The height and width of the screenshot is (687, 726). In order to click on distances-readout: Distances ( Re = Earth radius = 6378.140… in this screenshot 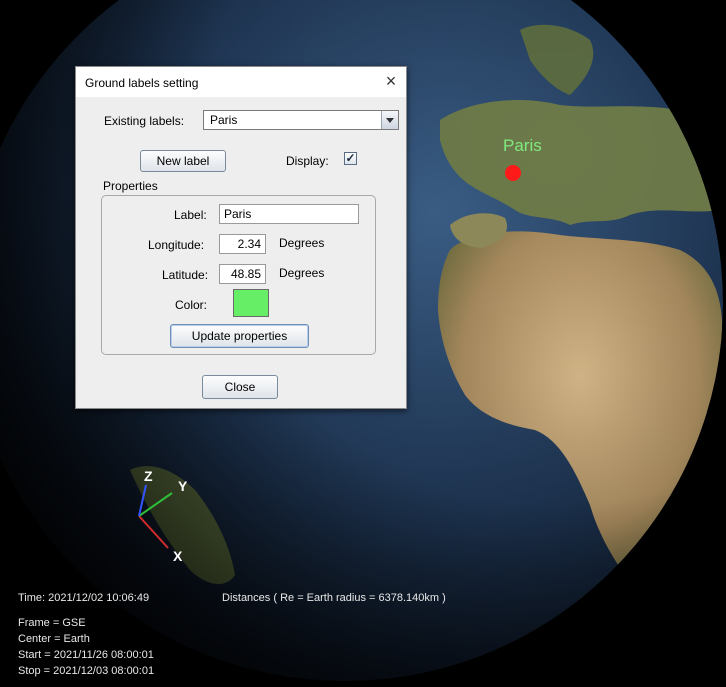, I will do `click(334, 598)`.